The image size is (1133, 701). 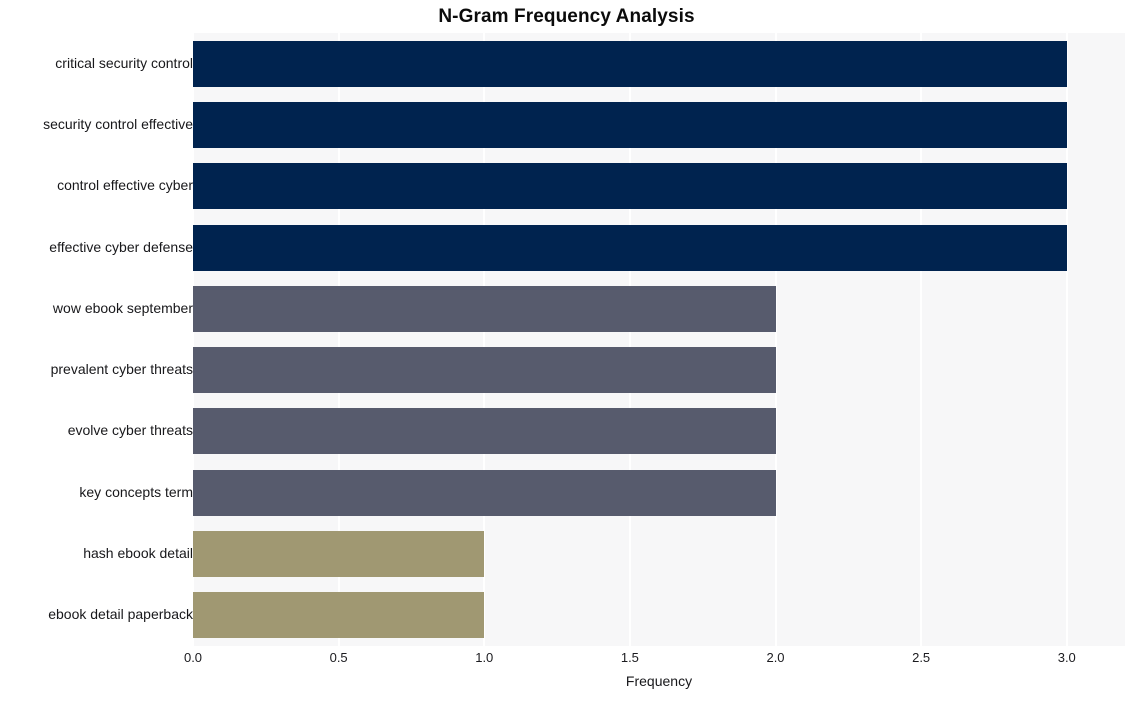 I want to click on x-axis-tick-labels: 0.0 0.5 1.0 1.5 2.0 2.5 3.0, so click(x=654, y=660).